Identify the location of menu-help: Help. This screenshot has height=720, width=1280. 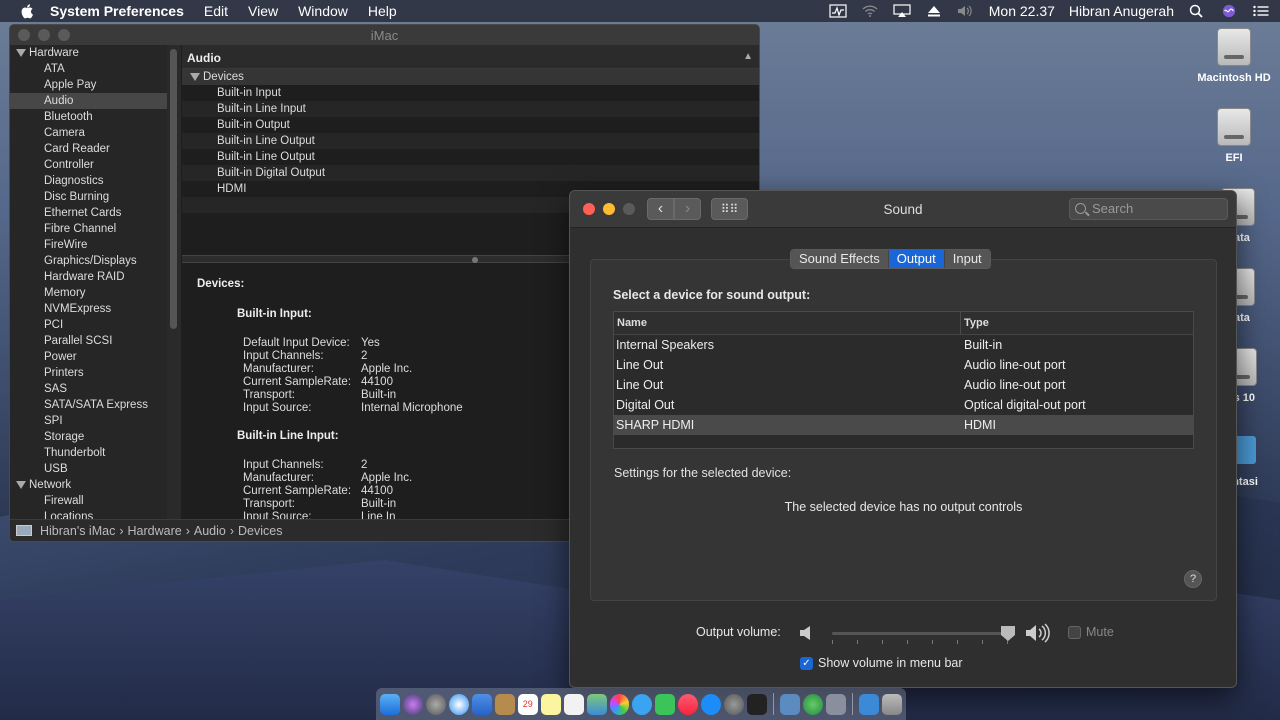
(382, 11).